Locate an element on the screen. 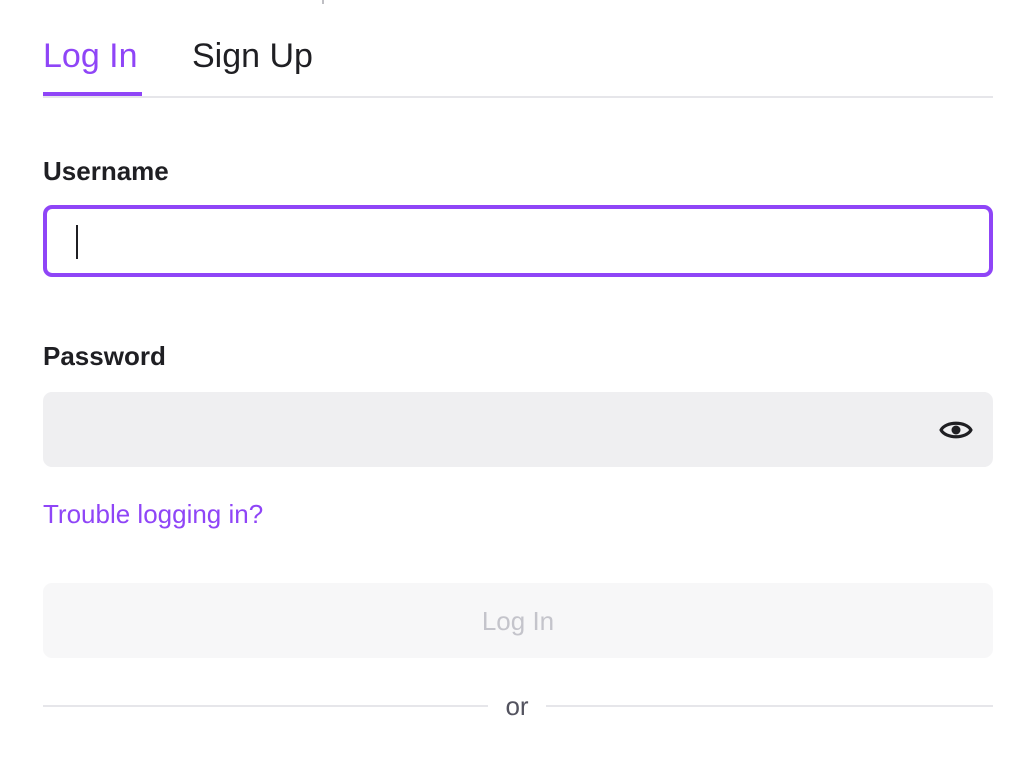 Image resolution: width=1036 pixels, height=773 pixels. password-field is located at coordinates (518, 429).